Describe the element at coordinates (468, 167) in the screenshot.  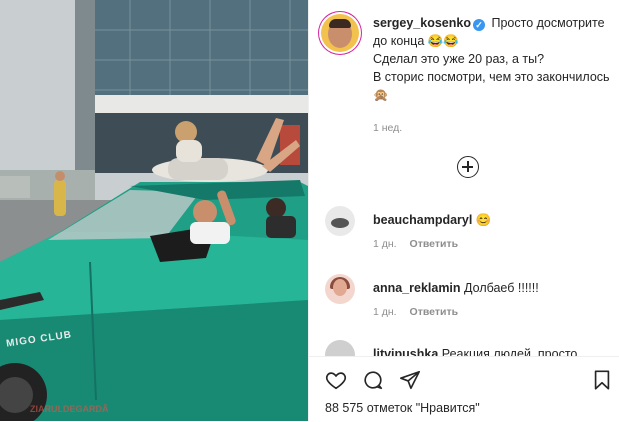
I see `add-comments-icon` at that location.